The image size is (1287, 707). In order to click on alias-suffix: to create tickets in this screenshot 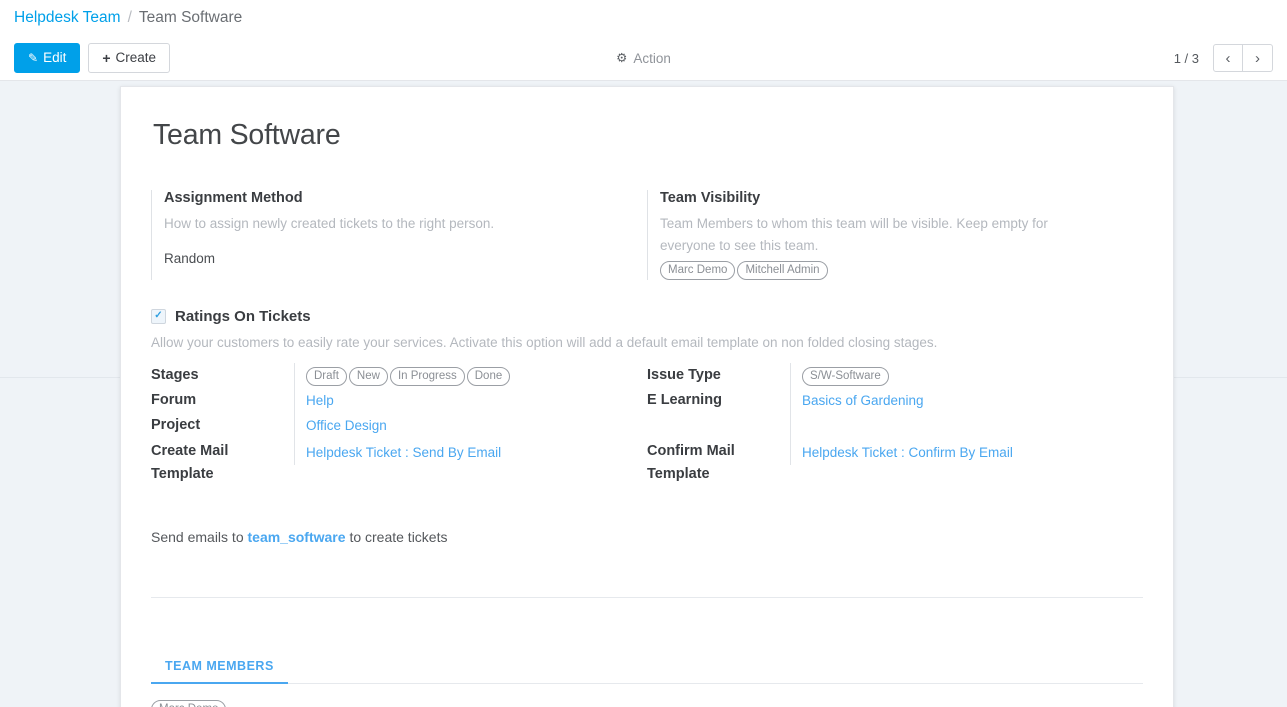, I will do `click(398, 536)`.